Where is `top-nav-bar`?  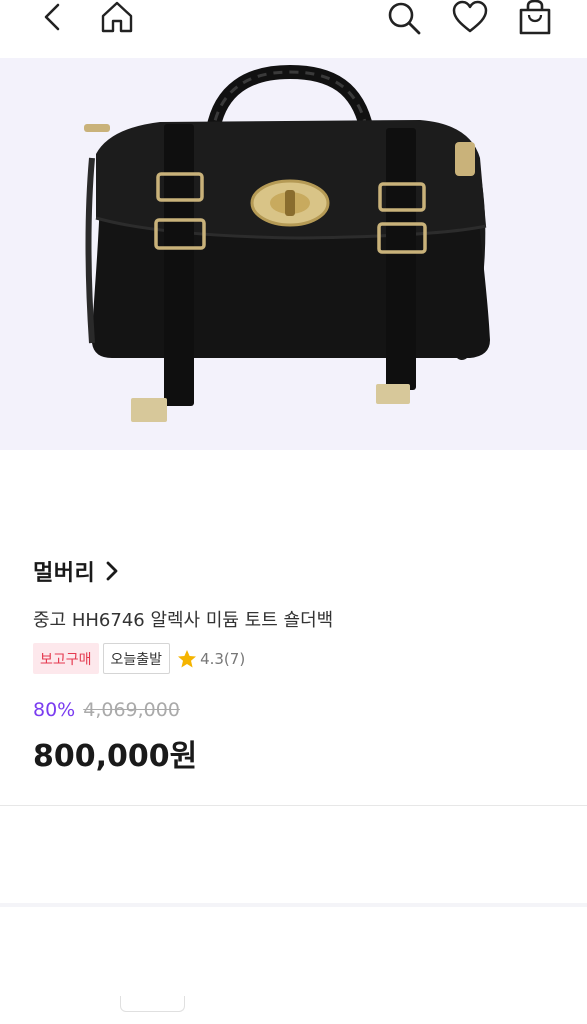
top-nav-bar is located at coordinates (293, 29).